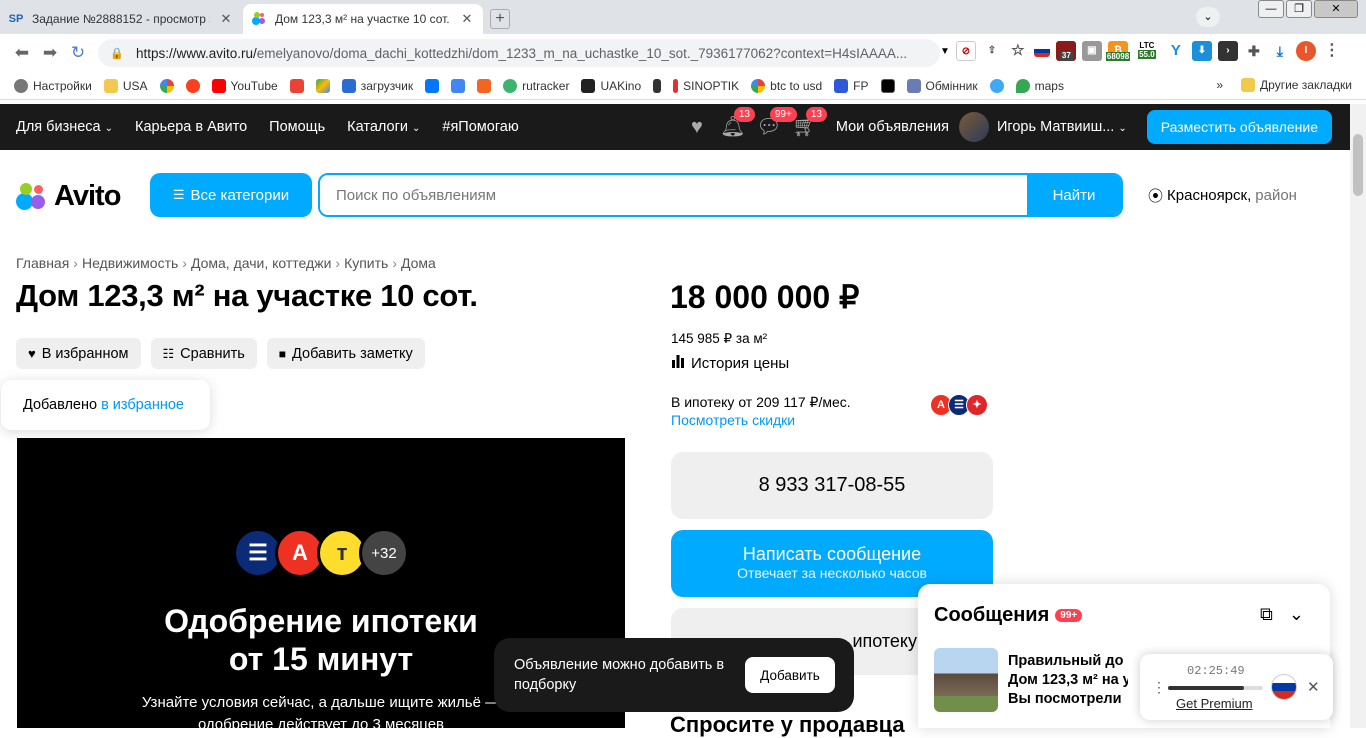  Describe the element at coordinates (761, 420) in the screenshot. I see `discounts-link: Посмотреть скидки` at that location.